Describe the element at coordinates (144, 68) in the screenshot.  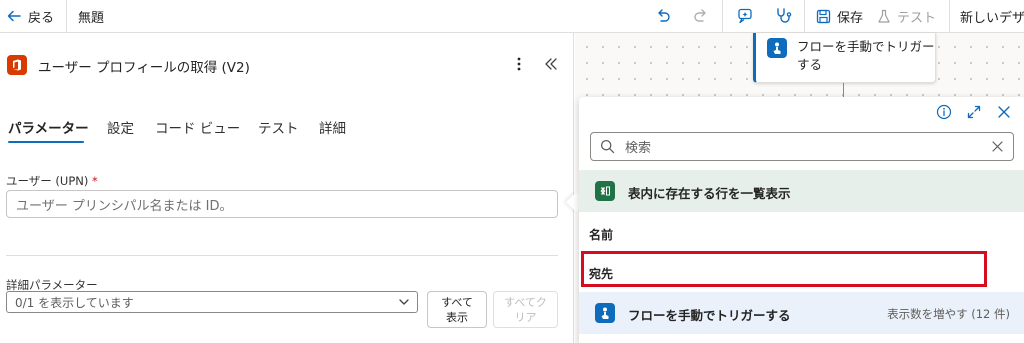
I see `action-title: ユーザー プロフィールの取得 (V2)` at that location.